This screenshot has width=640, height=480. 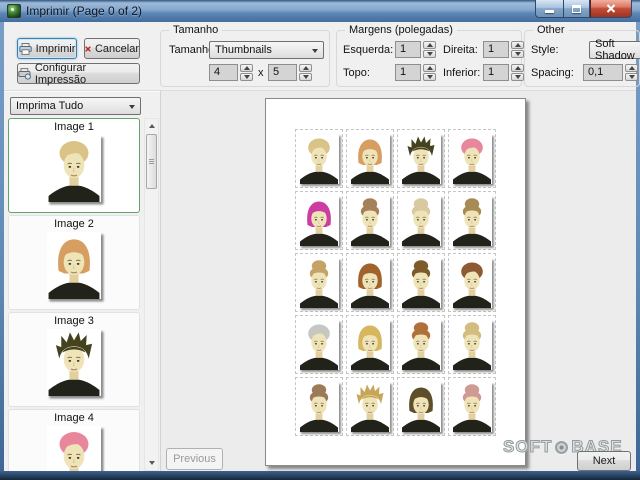 What do you see at coordinates (545, 50) in the screenshot?
I see `style-label: Style:` at bounding box center [545, 50].